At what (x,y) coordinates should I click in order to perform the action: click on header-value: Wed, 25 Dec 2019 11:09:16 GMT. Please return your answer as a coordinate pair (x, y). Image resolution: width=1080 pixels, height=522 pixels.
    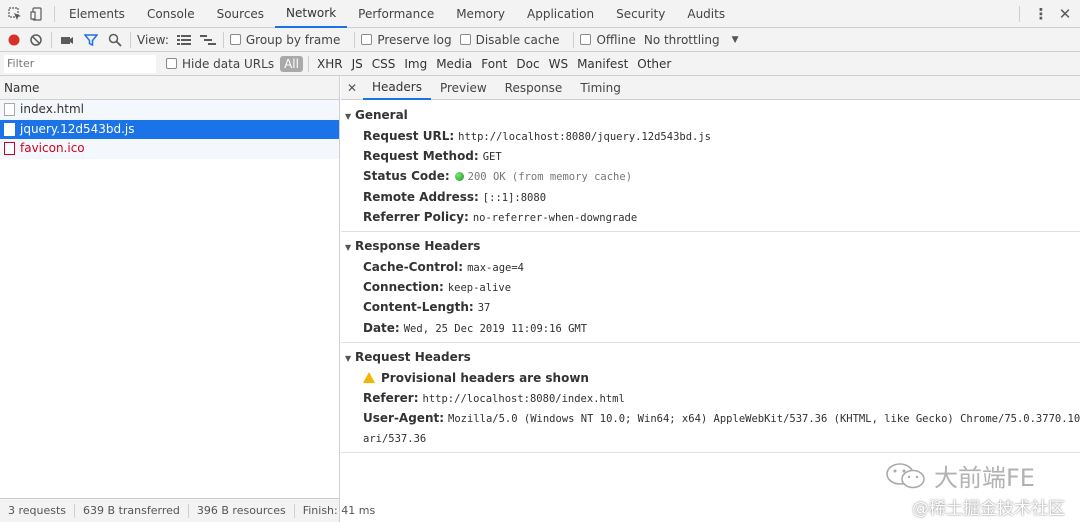
    Looking at the image, I should click on (495, 328).